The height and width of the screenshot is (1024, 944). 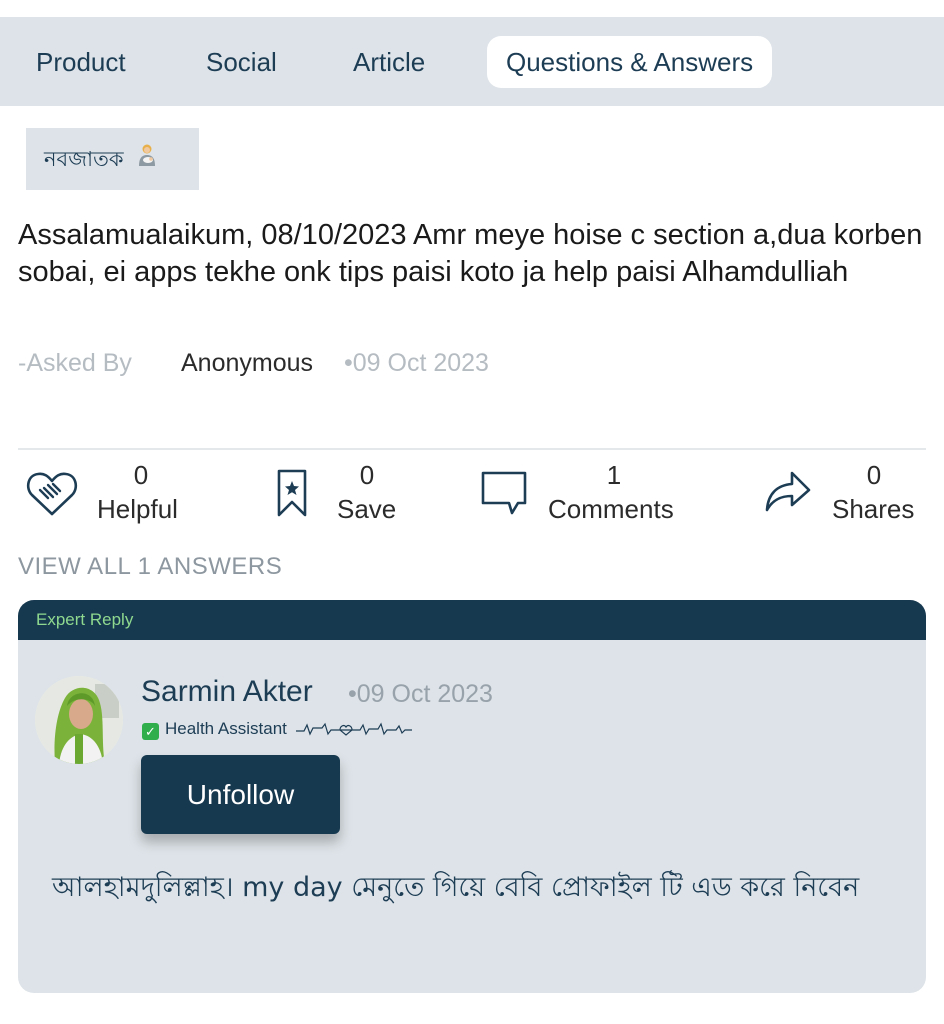 What do you see at coordinates (147, 160) in the screenshot?
I see `person-feeding-baby-icon` at bounding box center [147, 160].